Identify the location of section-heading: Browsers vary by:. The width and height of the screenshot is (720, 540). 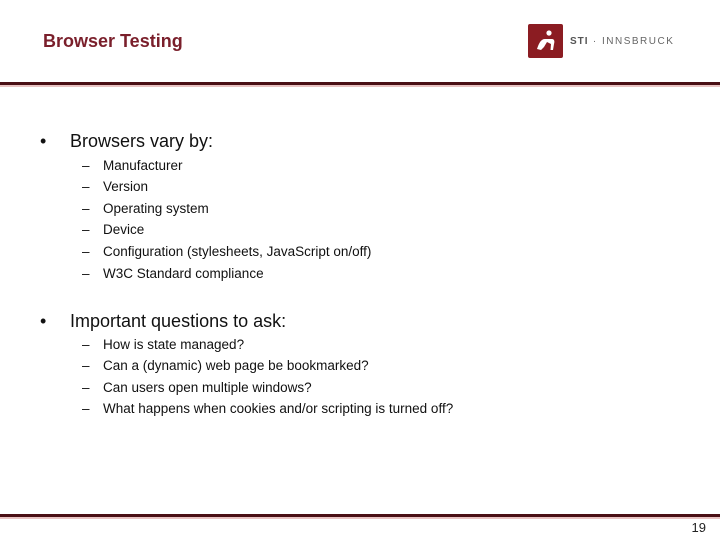
(142, 141).